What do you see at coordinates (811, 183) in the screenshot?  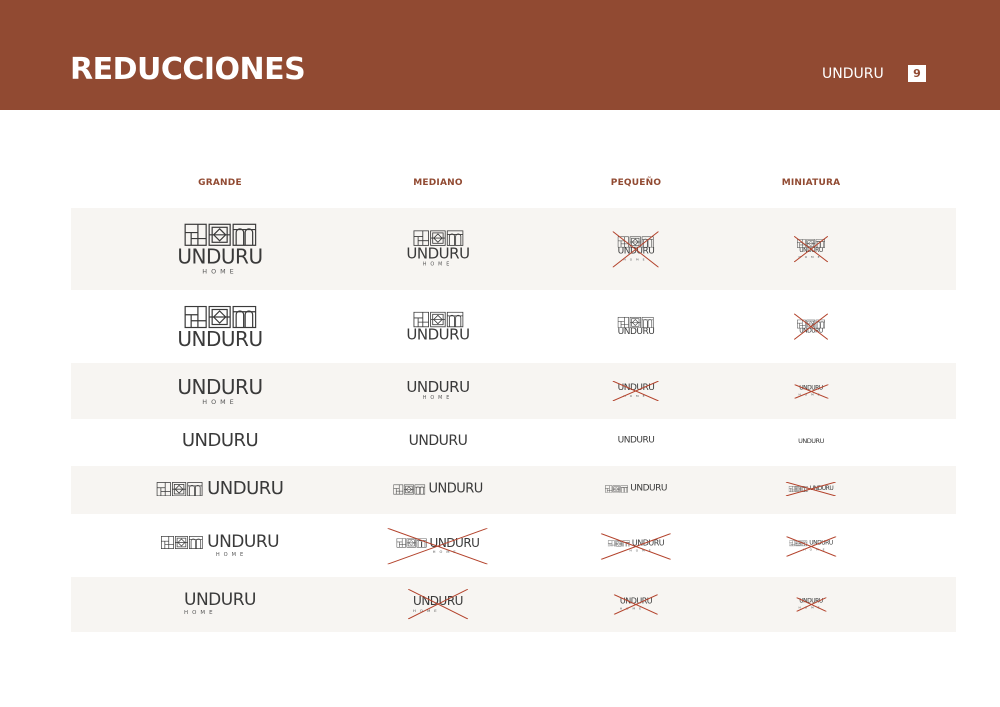 I see `column-header-miniatura: MINIATURA` at bounding box center [811, 183].